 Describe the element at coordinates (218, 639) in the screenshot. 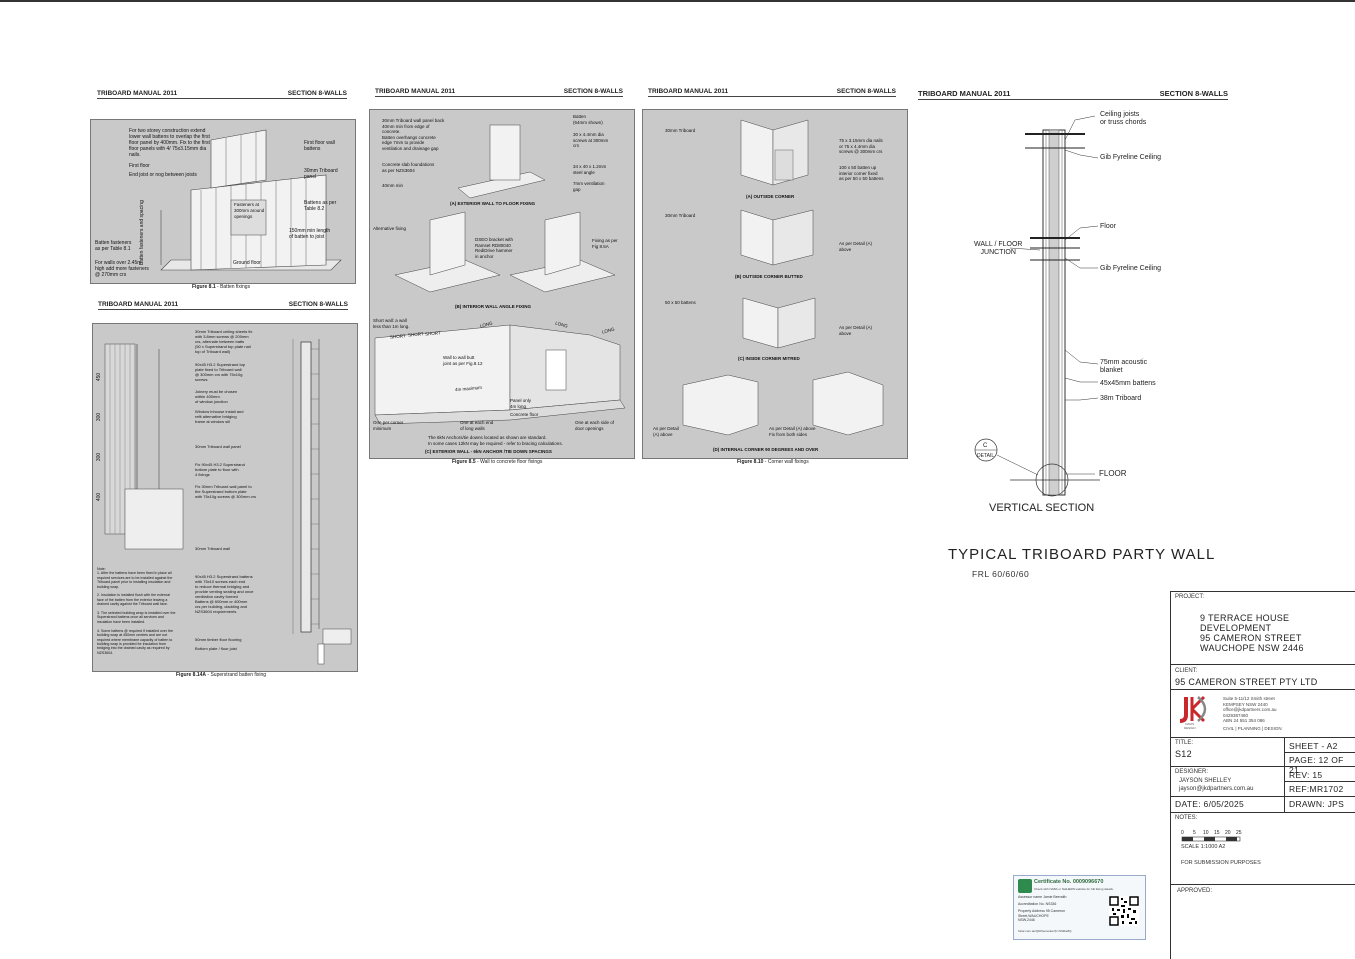

I see `fig814a-label: 50mm timber floor flooring` at that location.